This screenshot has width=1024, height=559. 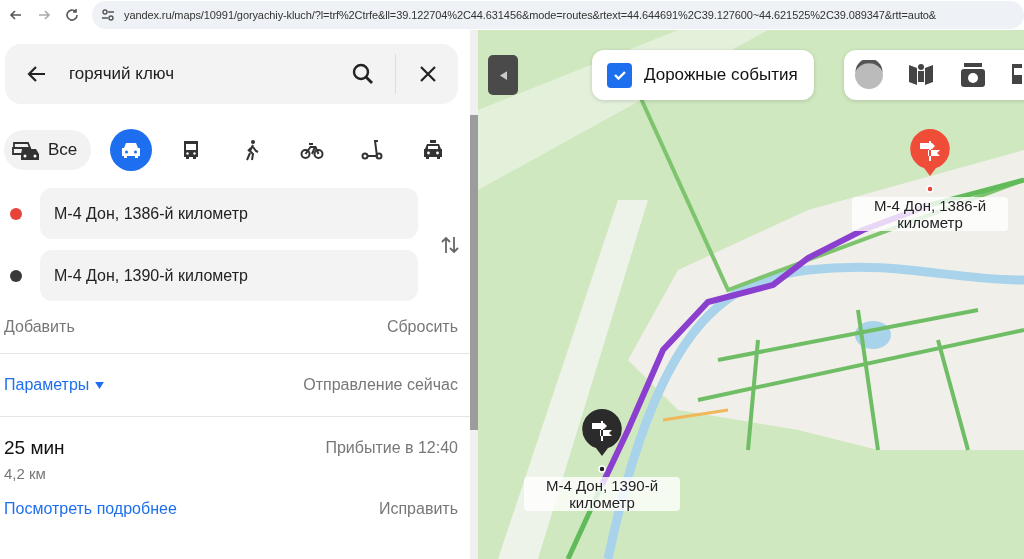 I want to click on address-bar: yandex.ru/maps/10991/goryachiy-kluch/?l=trf%2Ctrfe&ll=39.122704%2C44.631456&mode=routes&rtext=44.644691%2C39.127600~44.621525%2C39.089347&rtt=auto&, so click(x=558, y=15).